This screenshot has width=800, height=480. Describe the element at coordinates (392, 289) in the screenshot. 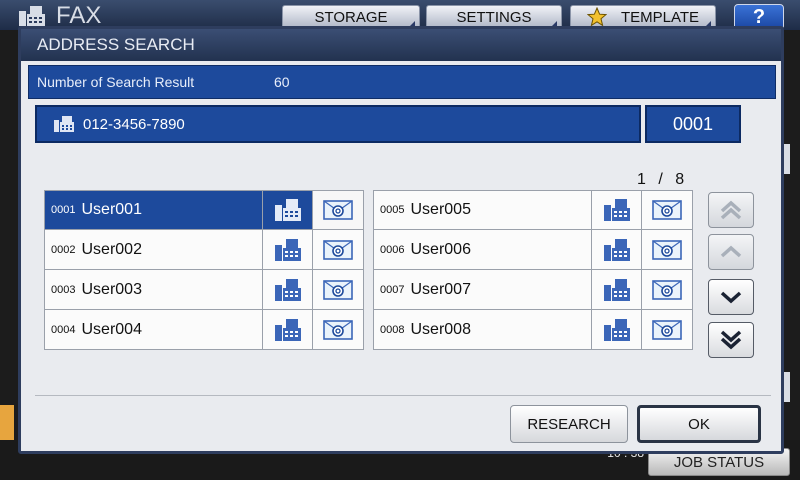

I see `entry-number: 0007` at that location.